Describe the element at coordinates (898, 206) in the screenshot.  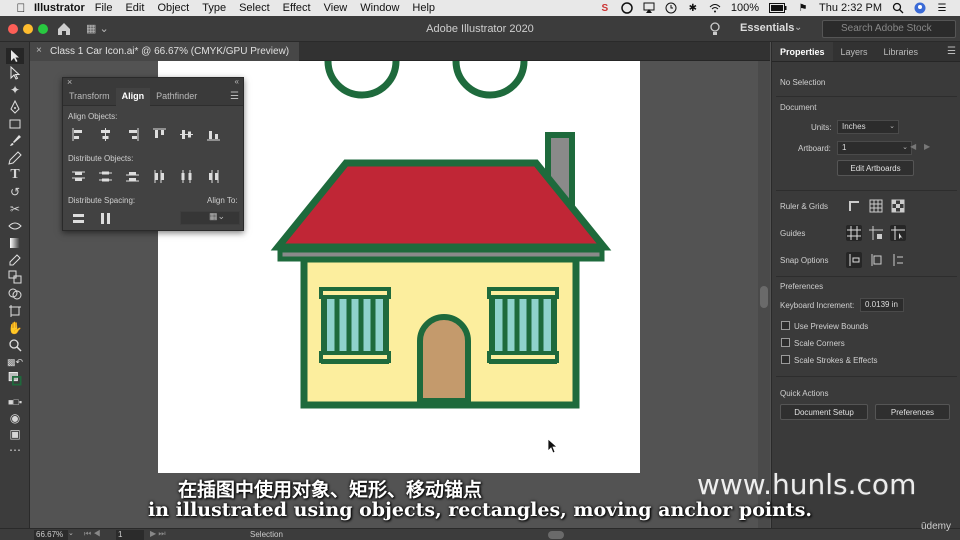
I see `transparency-grid-icon` at that location.